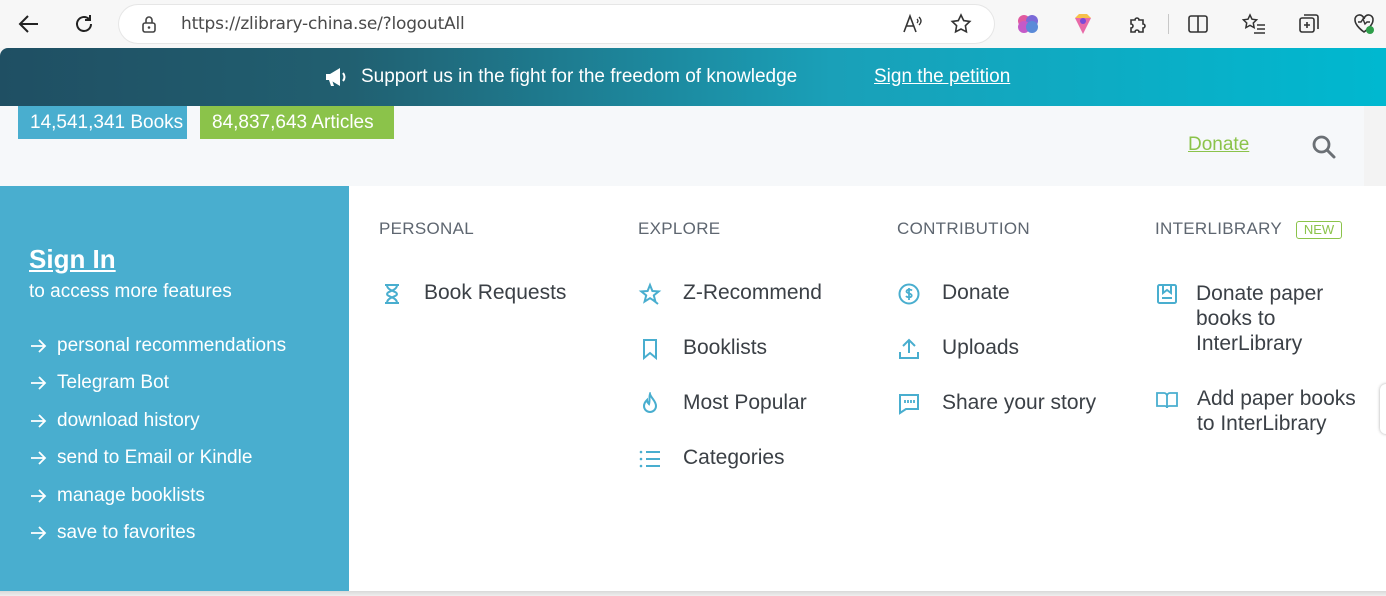 The image size is (1386, 596). Describe the element at coordinates (1324, 149) in the screenshot. I see `search-icon` at that location.